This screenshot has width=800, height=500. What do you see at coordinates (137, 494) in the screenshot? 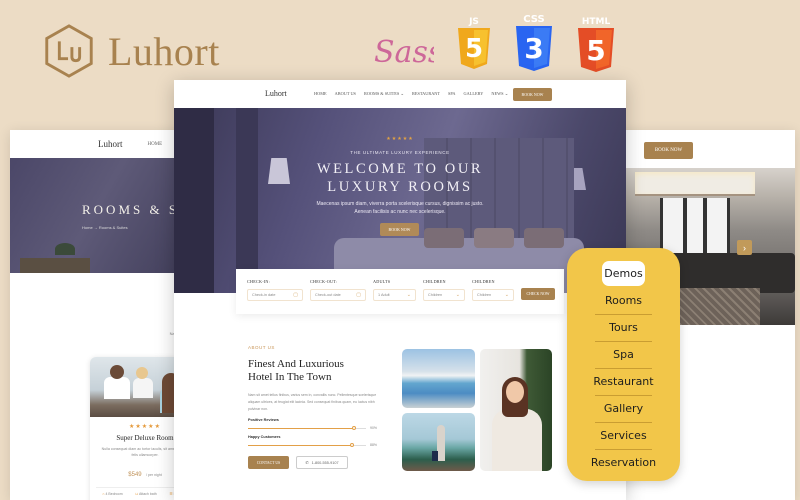
I see `bath-icon: ⊔` at bounding box center [137, 494].